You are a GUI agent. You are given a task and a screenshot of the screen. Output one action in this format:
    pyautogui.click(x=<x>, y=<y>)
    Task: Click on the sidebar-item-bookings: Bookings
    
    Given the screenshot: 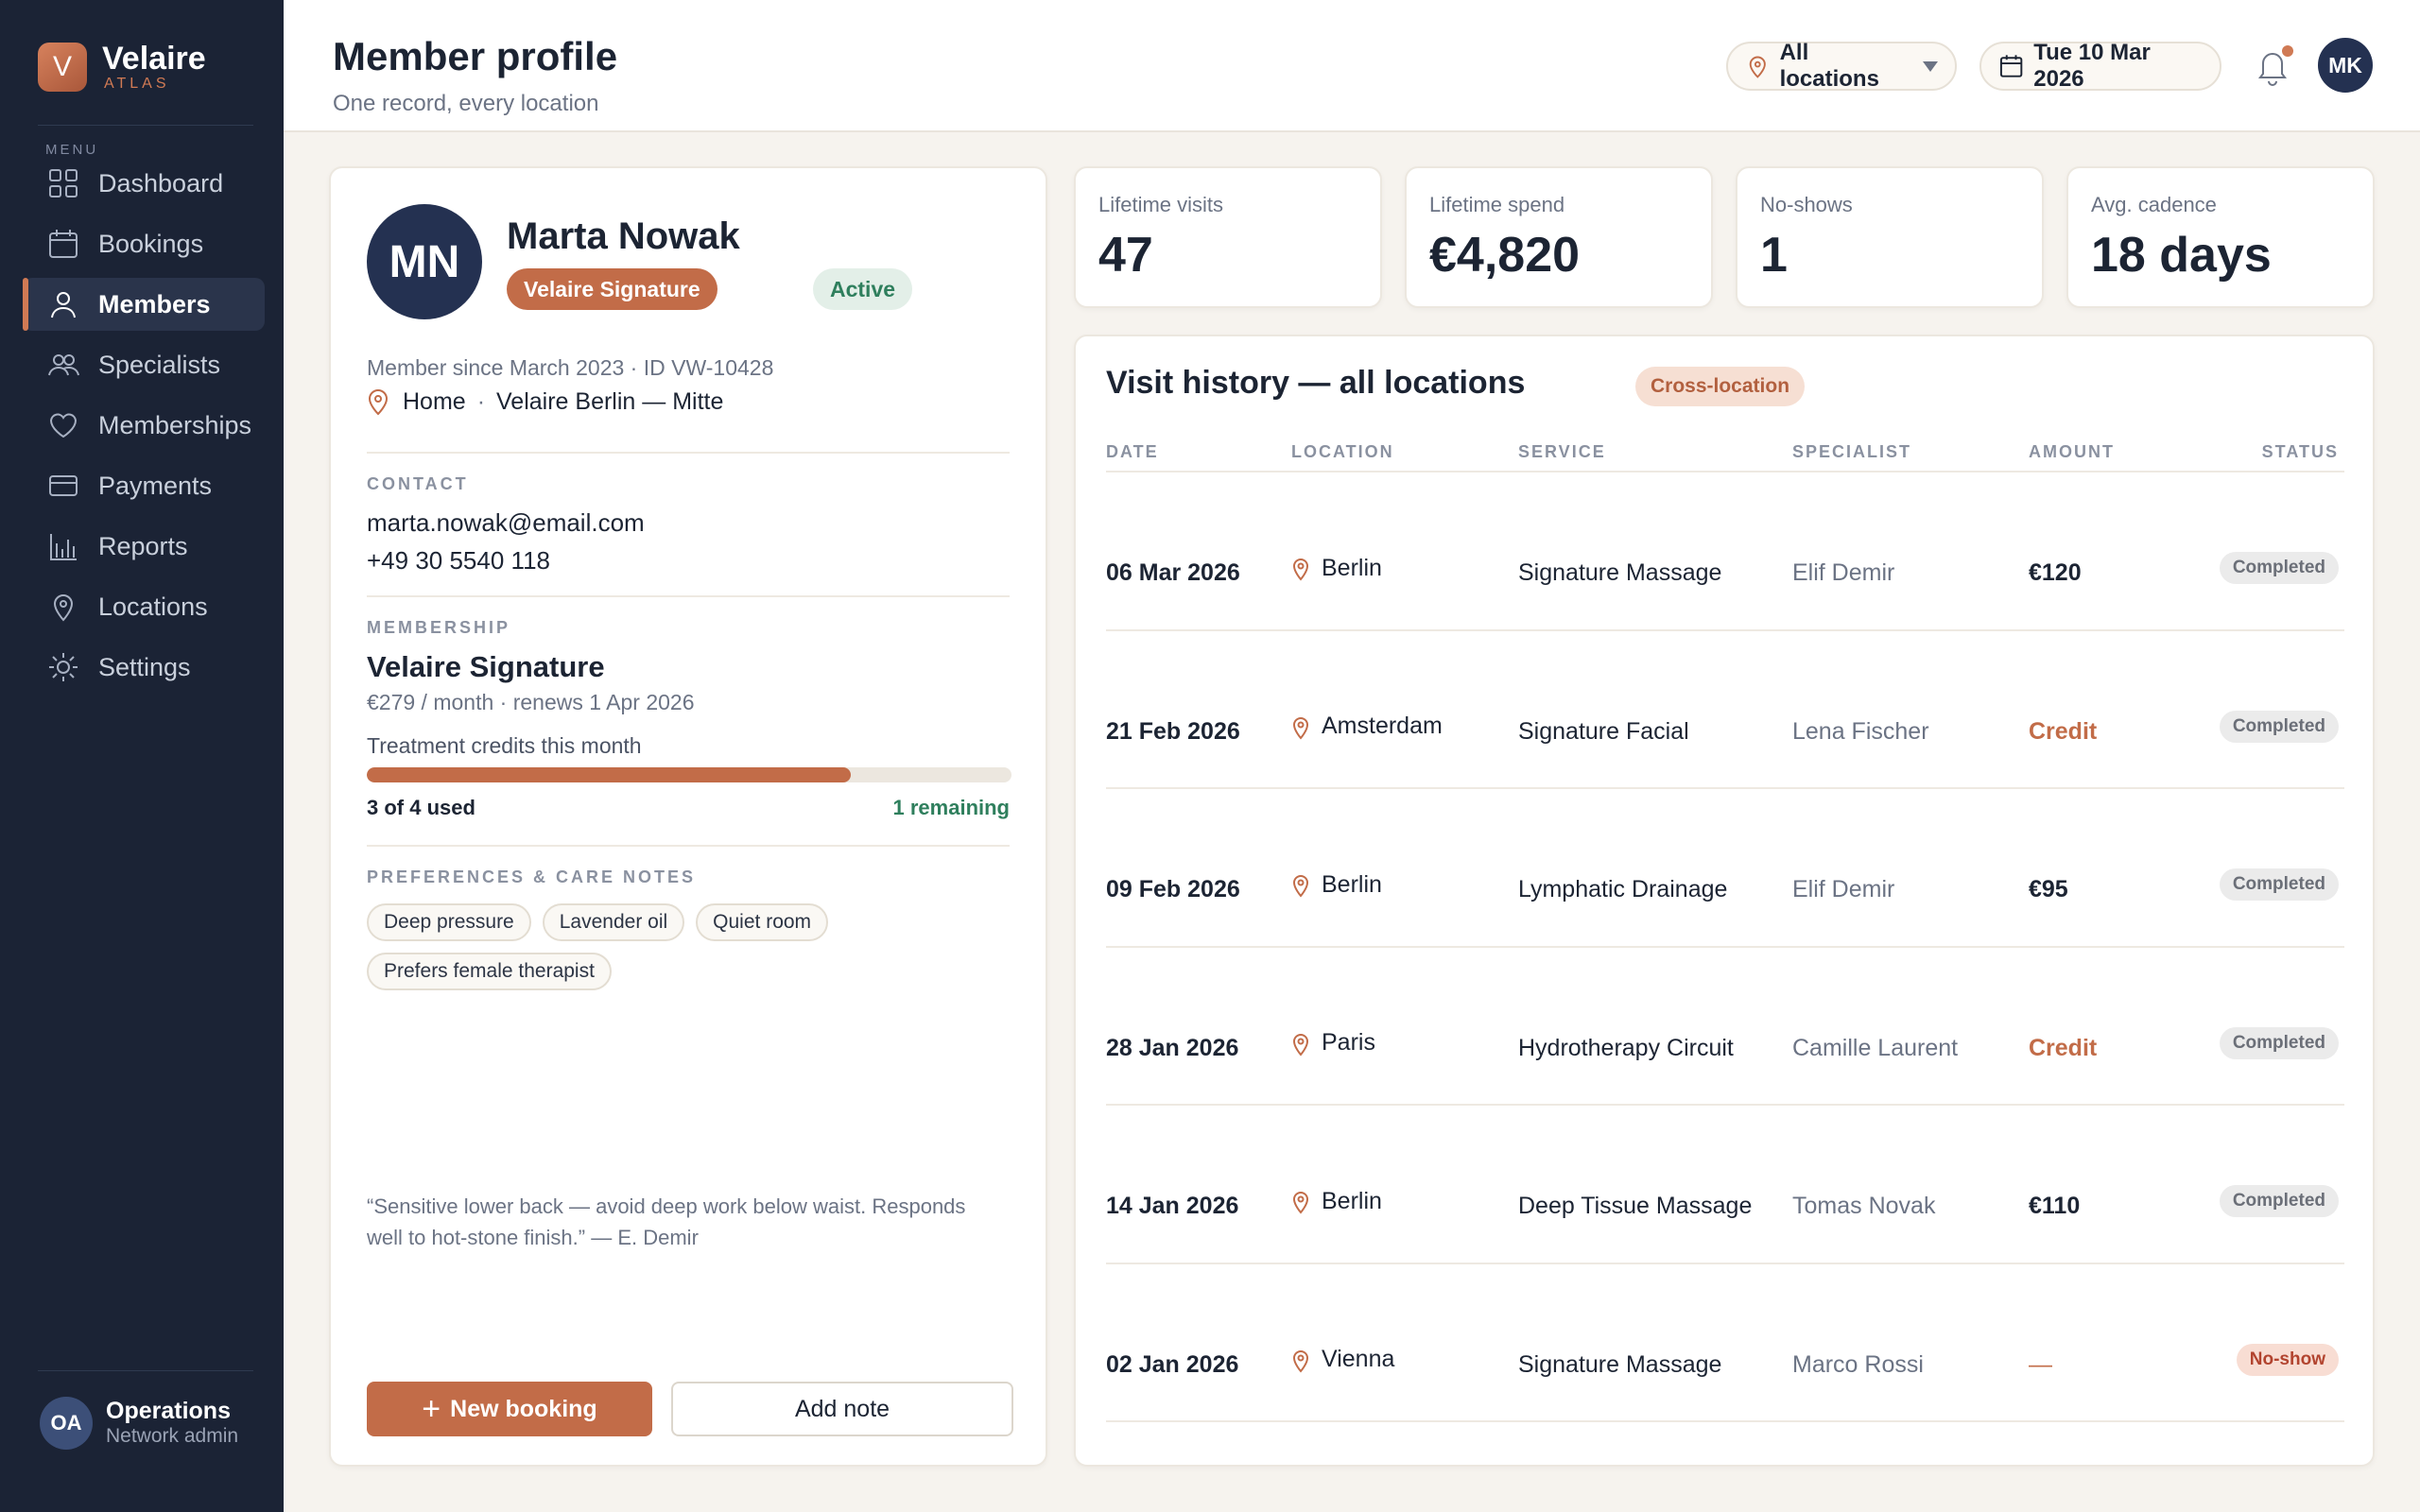 What is the action you would take?
    pyautogui.click(x=144, y=243)
    